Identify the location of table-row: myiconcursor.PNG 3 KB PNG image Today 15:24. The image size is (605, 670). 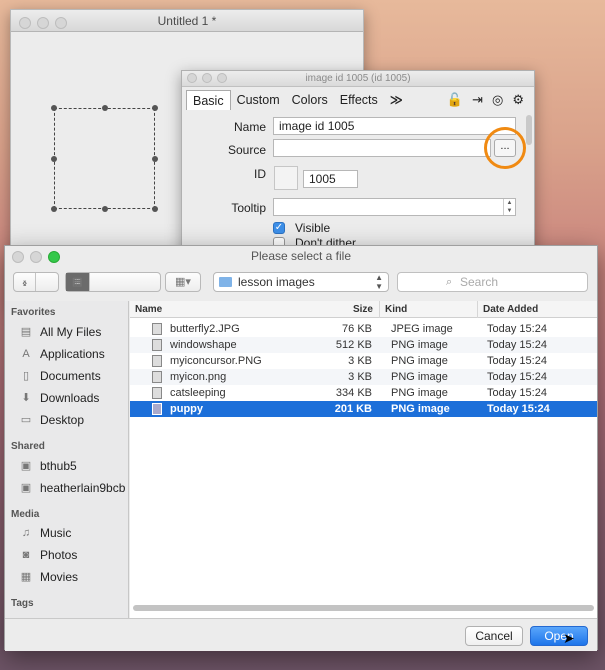
(363, 361).